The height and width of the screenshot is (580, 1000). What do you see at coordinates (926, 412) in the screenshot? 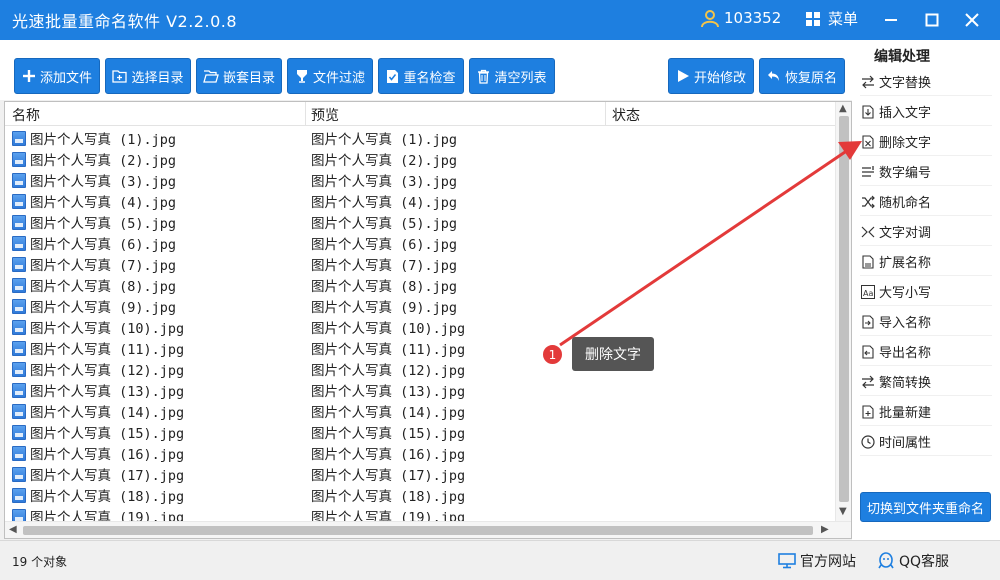
I see `panel-item-new-batch: 批量新建` at bounding box center [926, 412].